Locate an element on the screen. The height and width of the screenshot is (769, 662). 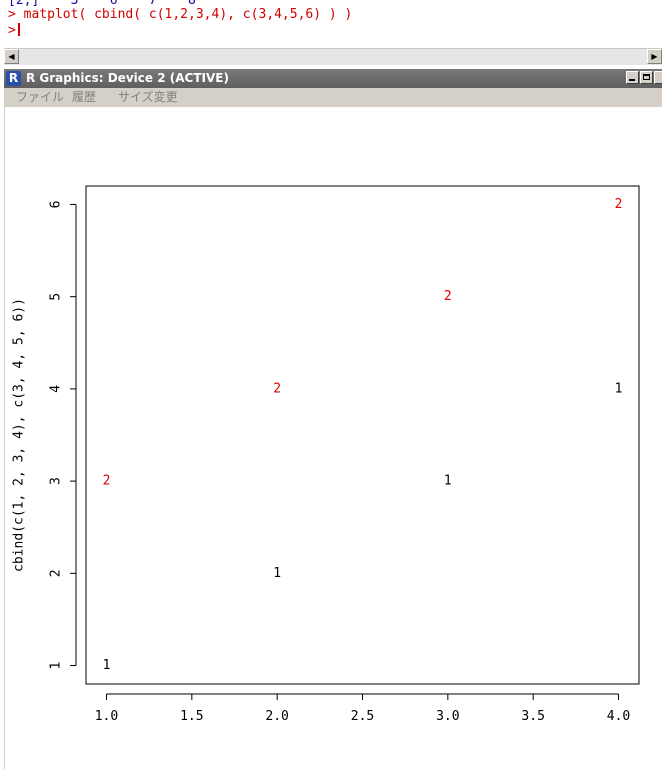
minimize-button is located at coordinates (632, 77).